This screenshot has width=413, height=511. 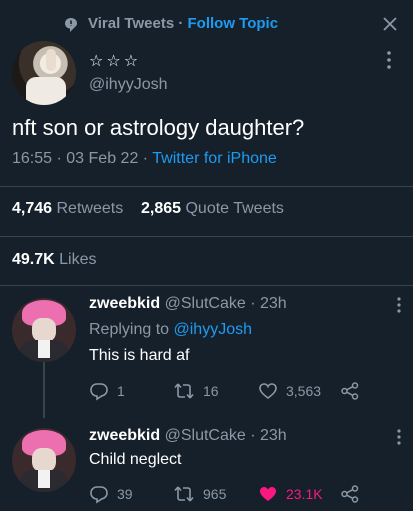 I want to click on tweet-date: 03 Feb 22, so click(x=102, y=158).